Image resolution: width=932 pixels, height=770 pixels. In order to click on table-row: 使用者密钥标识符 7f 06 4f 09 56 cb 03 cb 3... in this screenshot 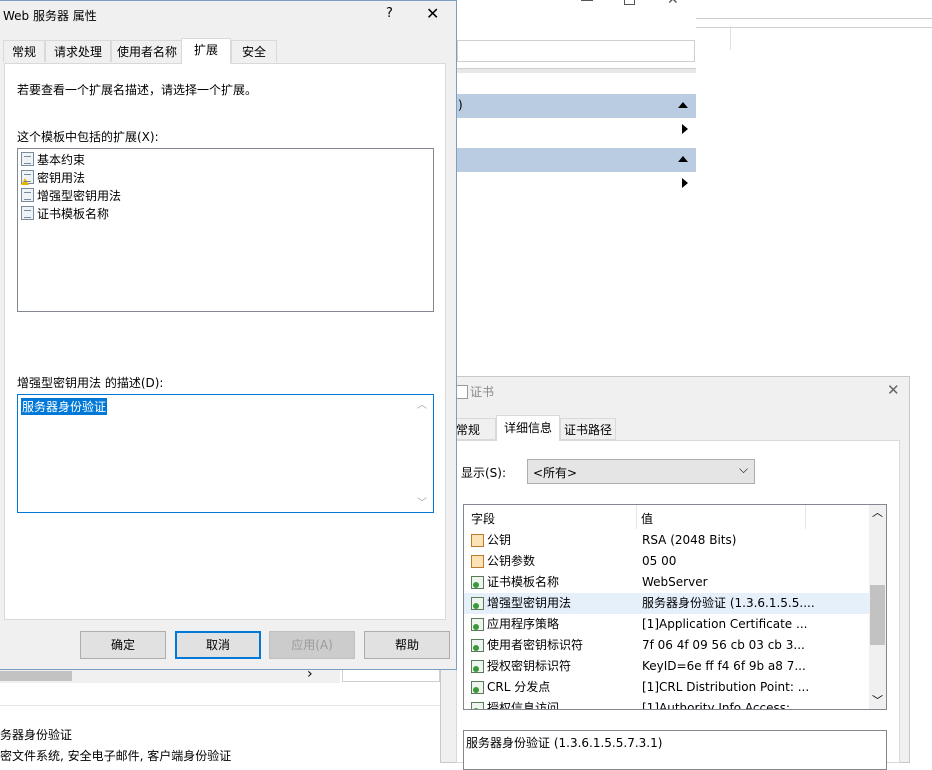, I will do `click(666, 645)`.